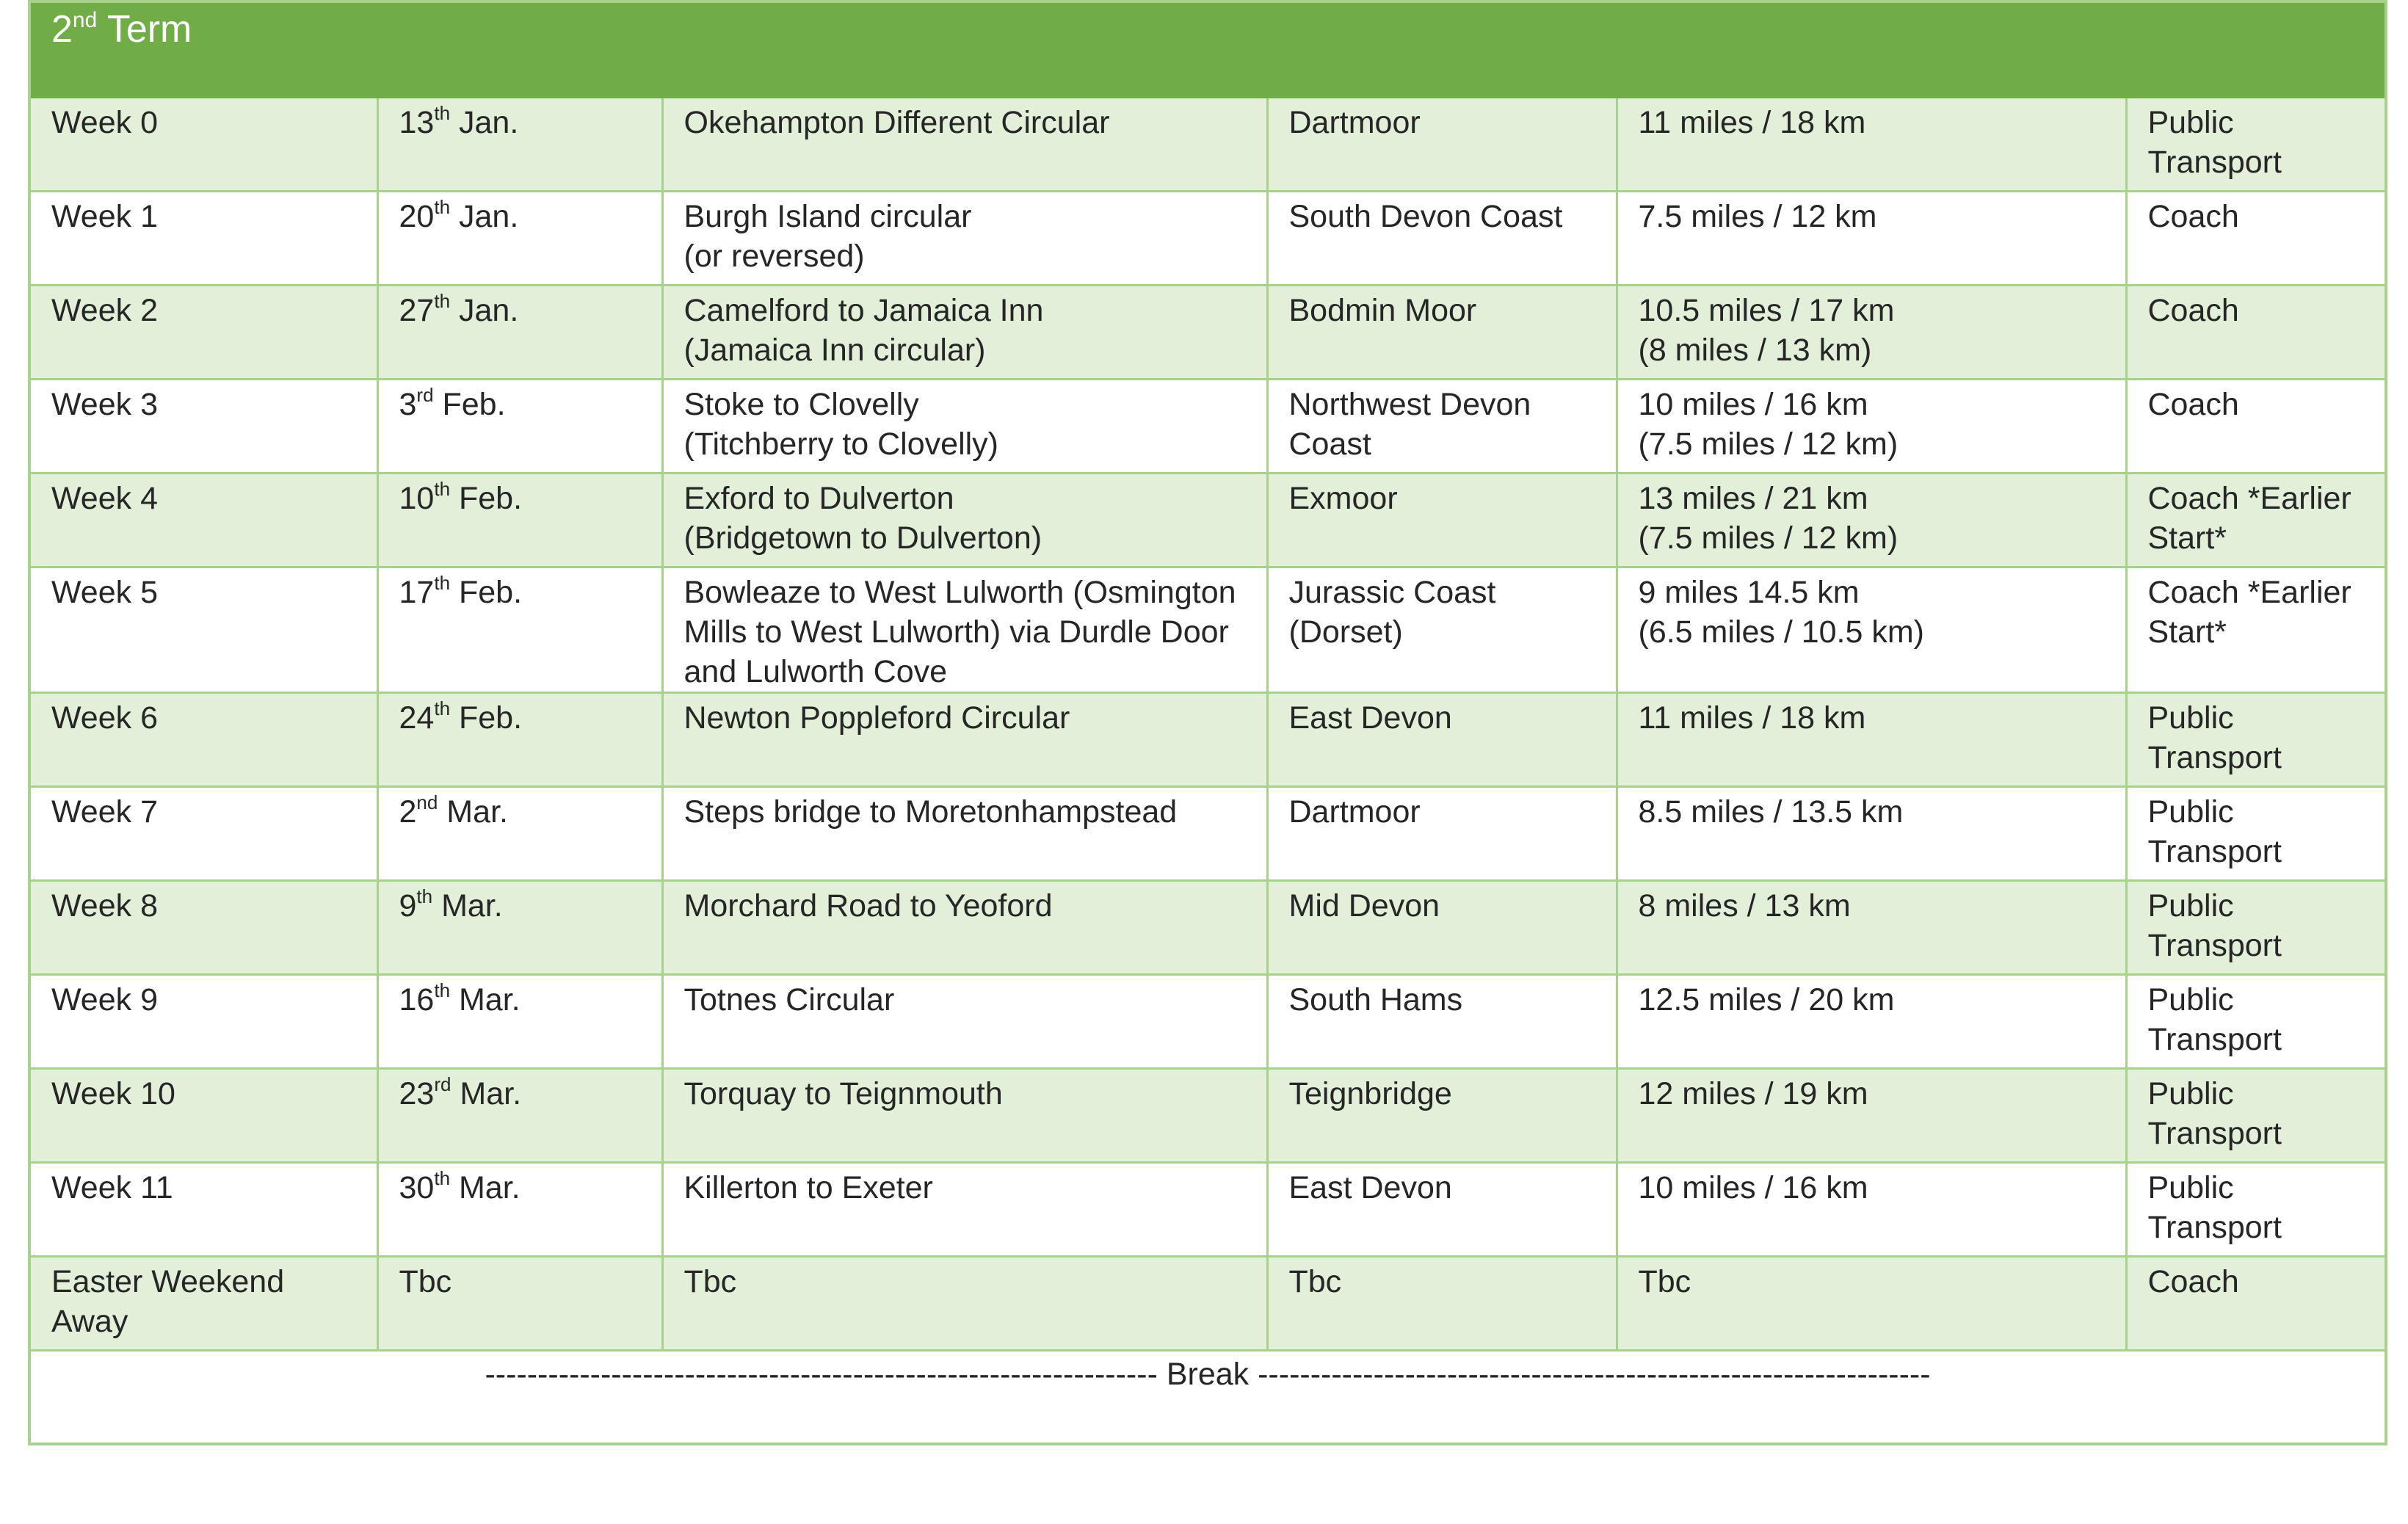 This screenshot has width=2408, height=1524. I want to click on date-cell: 3rd Feb., so click(520, 425).